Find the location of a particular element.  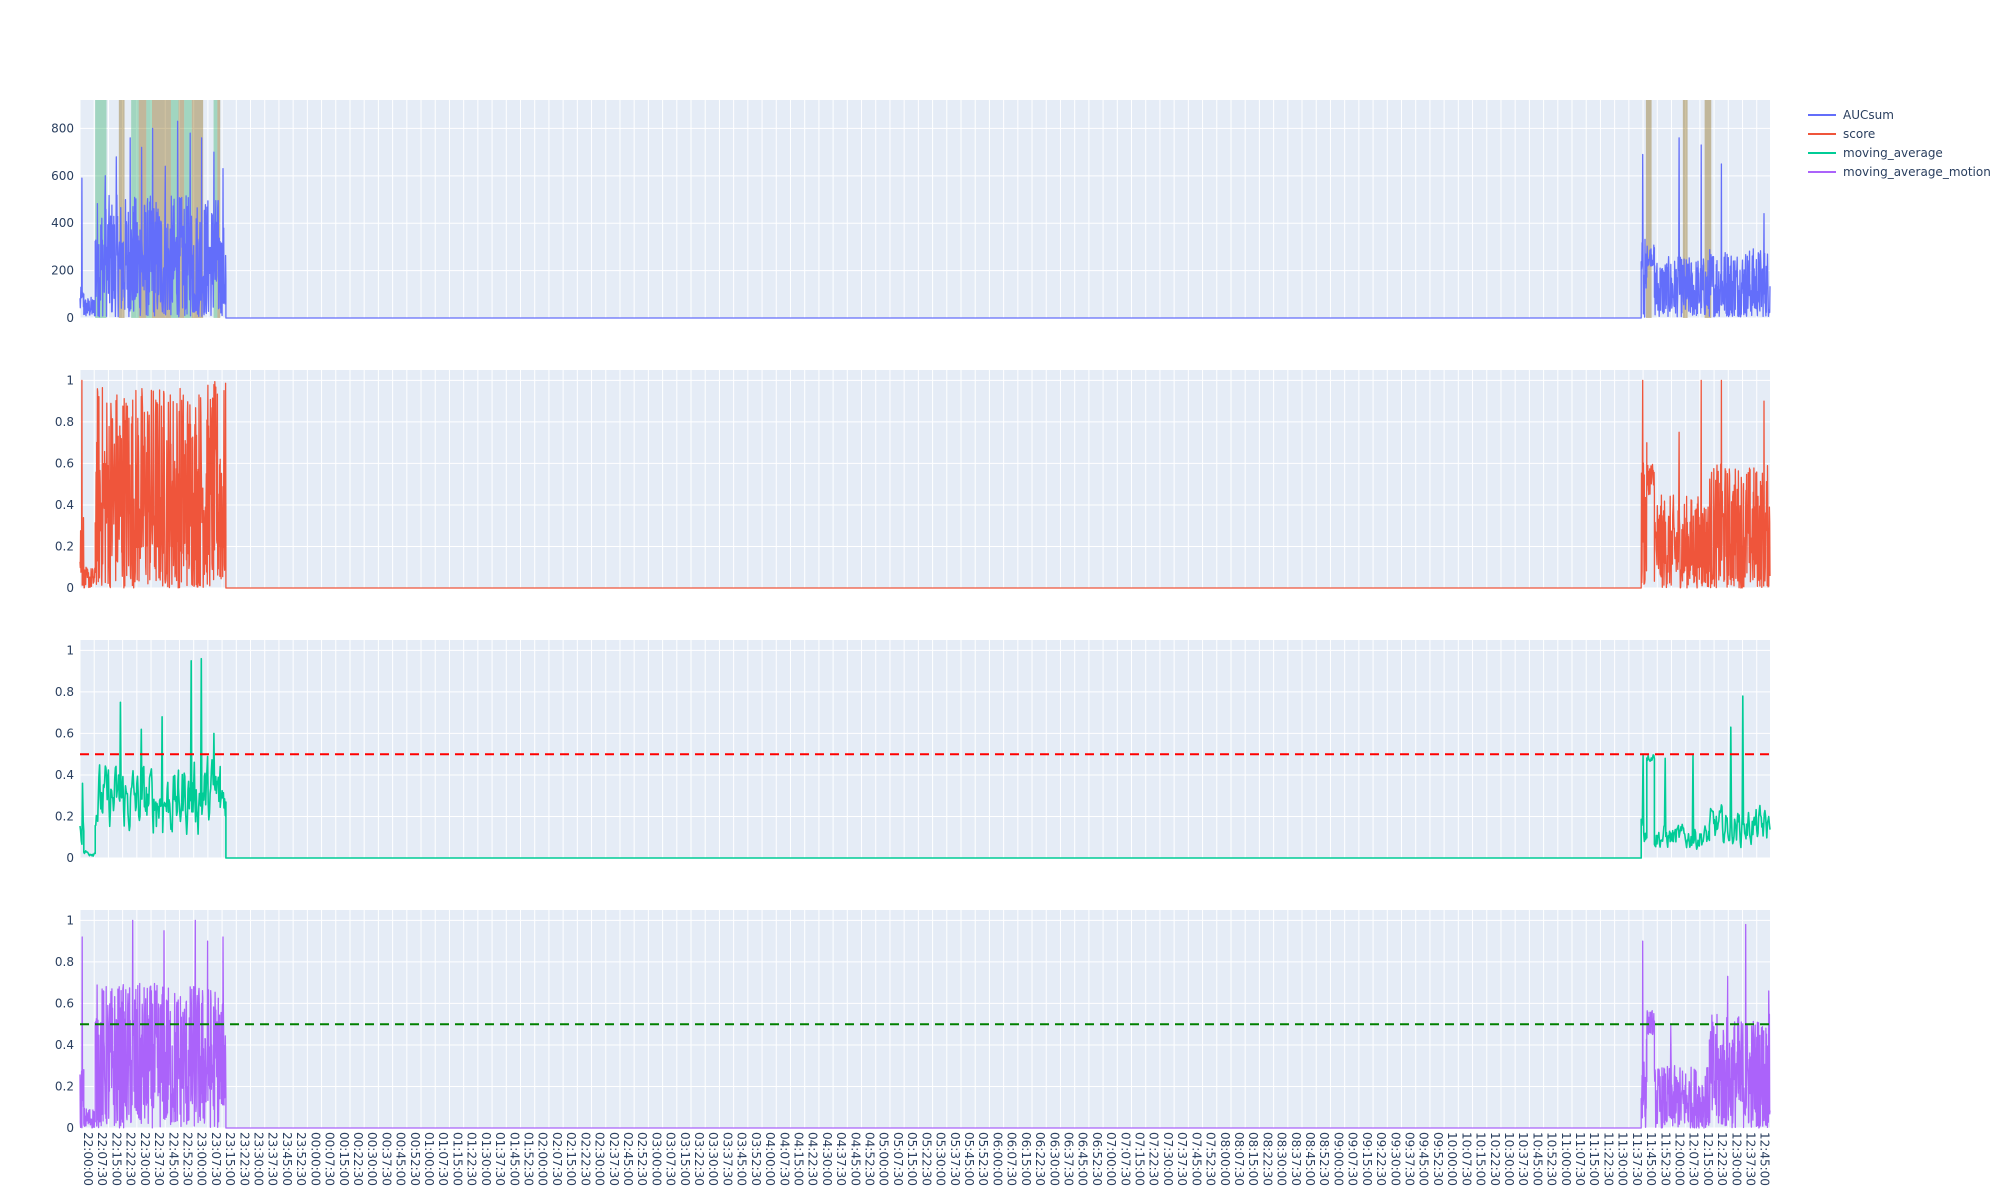

x-tick-label: 04:37:30 is located at coordinates (841, 1159).